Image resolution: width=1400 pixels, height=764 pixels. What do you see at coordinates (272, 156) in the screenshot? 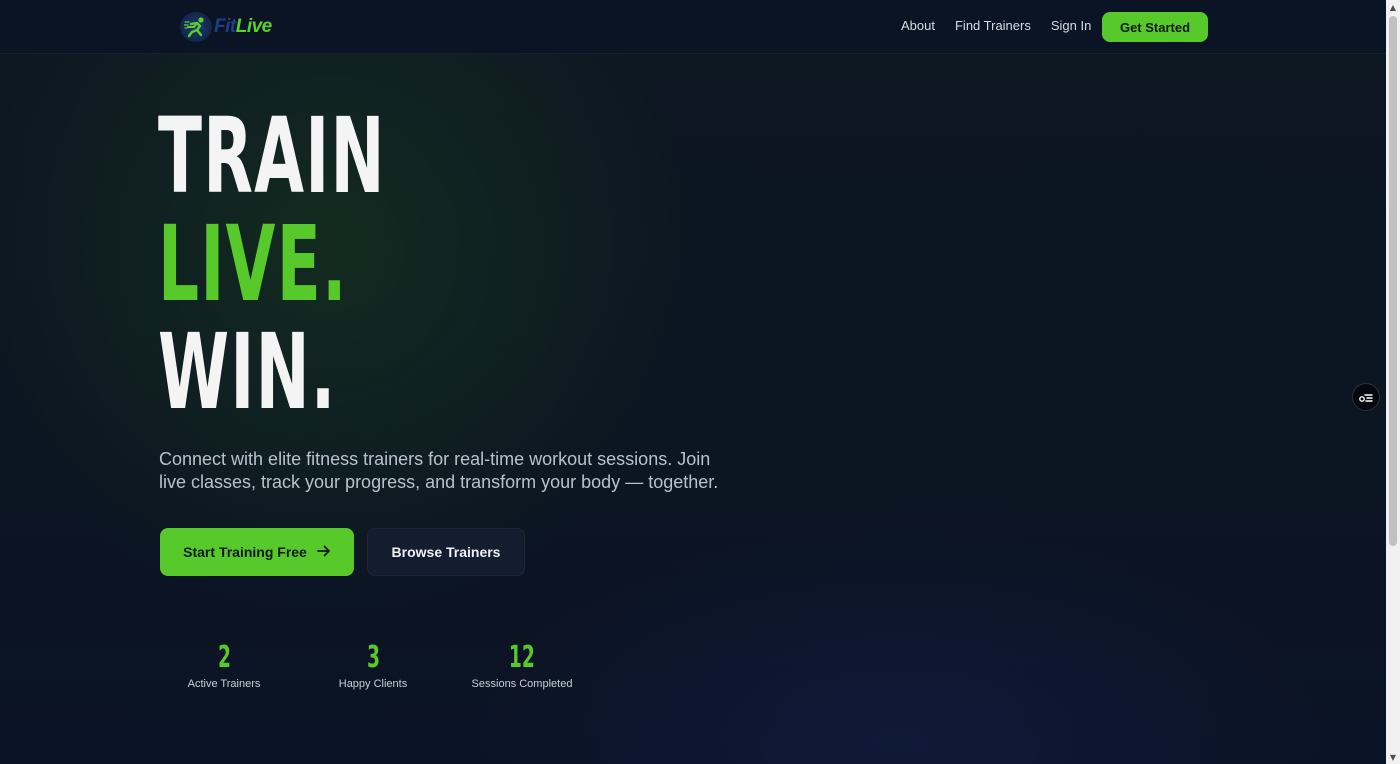
I see `hero-headline-train: TRAIN` at bounding box center [272, 156].